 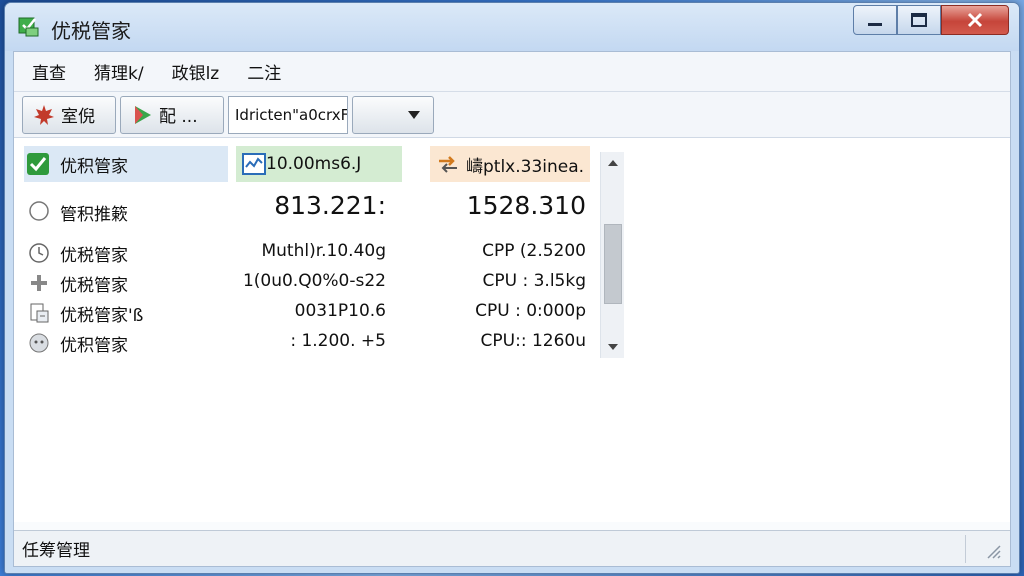 What do you see at coordinates (39, 211) in the screenshot?
I see `radio-icon` at bounding box center [39, 211].